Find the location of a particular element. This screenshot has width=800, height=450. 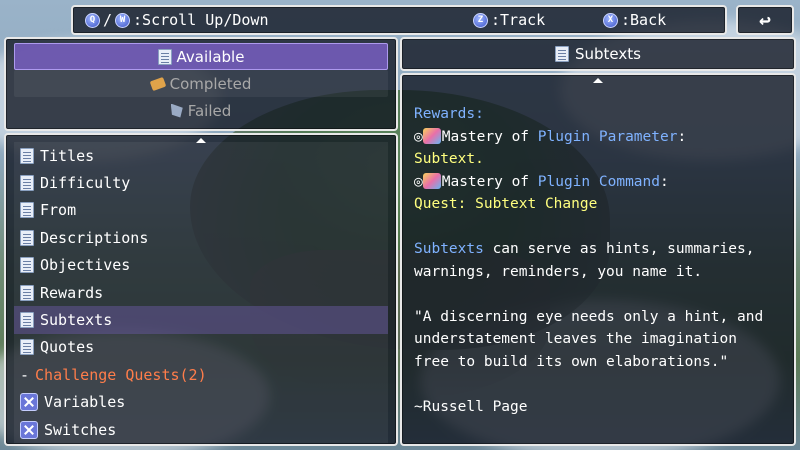

quest-item-subtexts: Subtexts is located at coordinates (201, 320).